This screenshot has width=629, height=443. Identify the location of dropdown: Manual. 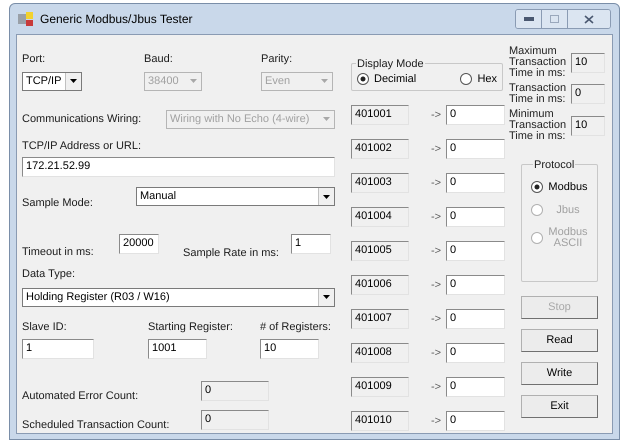
(235, 196).